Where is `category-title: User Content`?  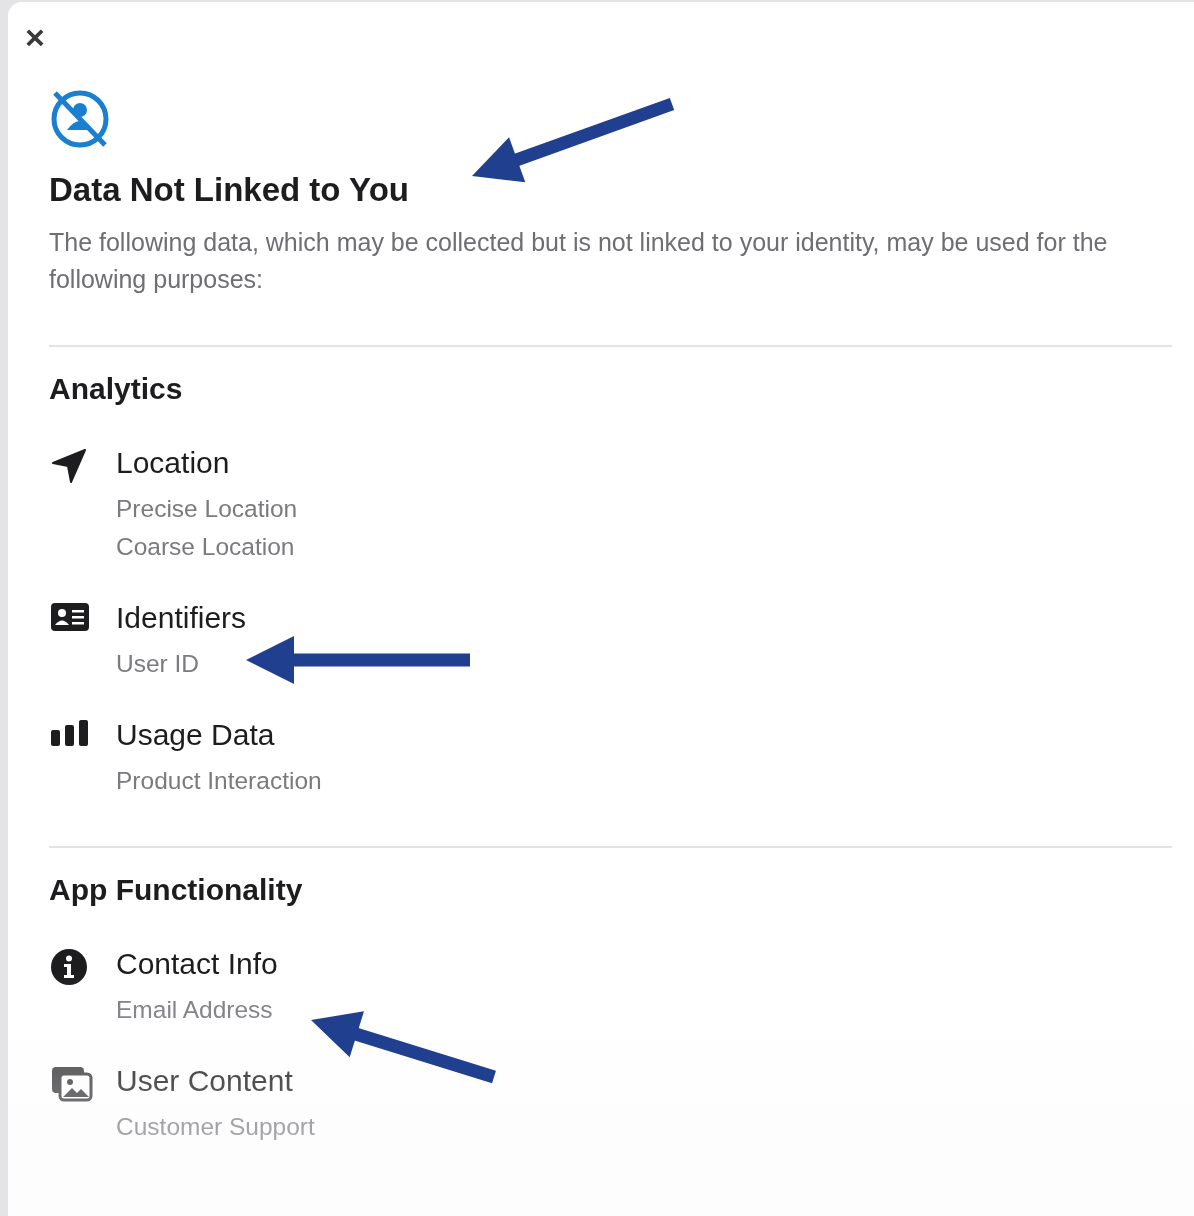 category-title: User Content is located at coordinates (205, 1081).